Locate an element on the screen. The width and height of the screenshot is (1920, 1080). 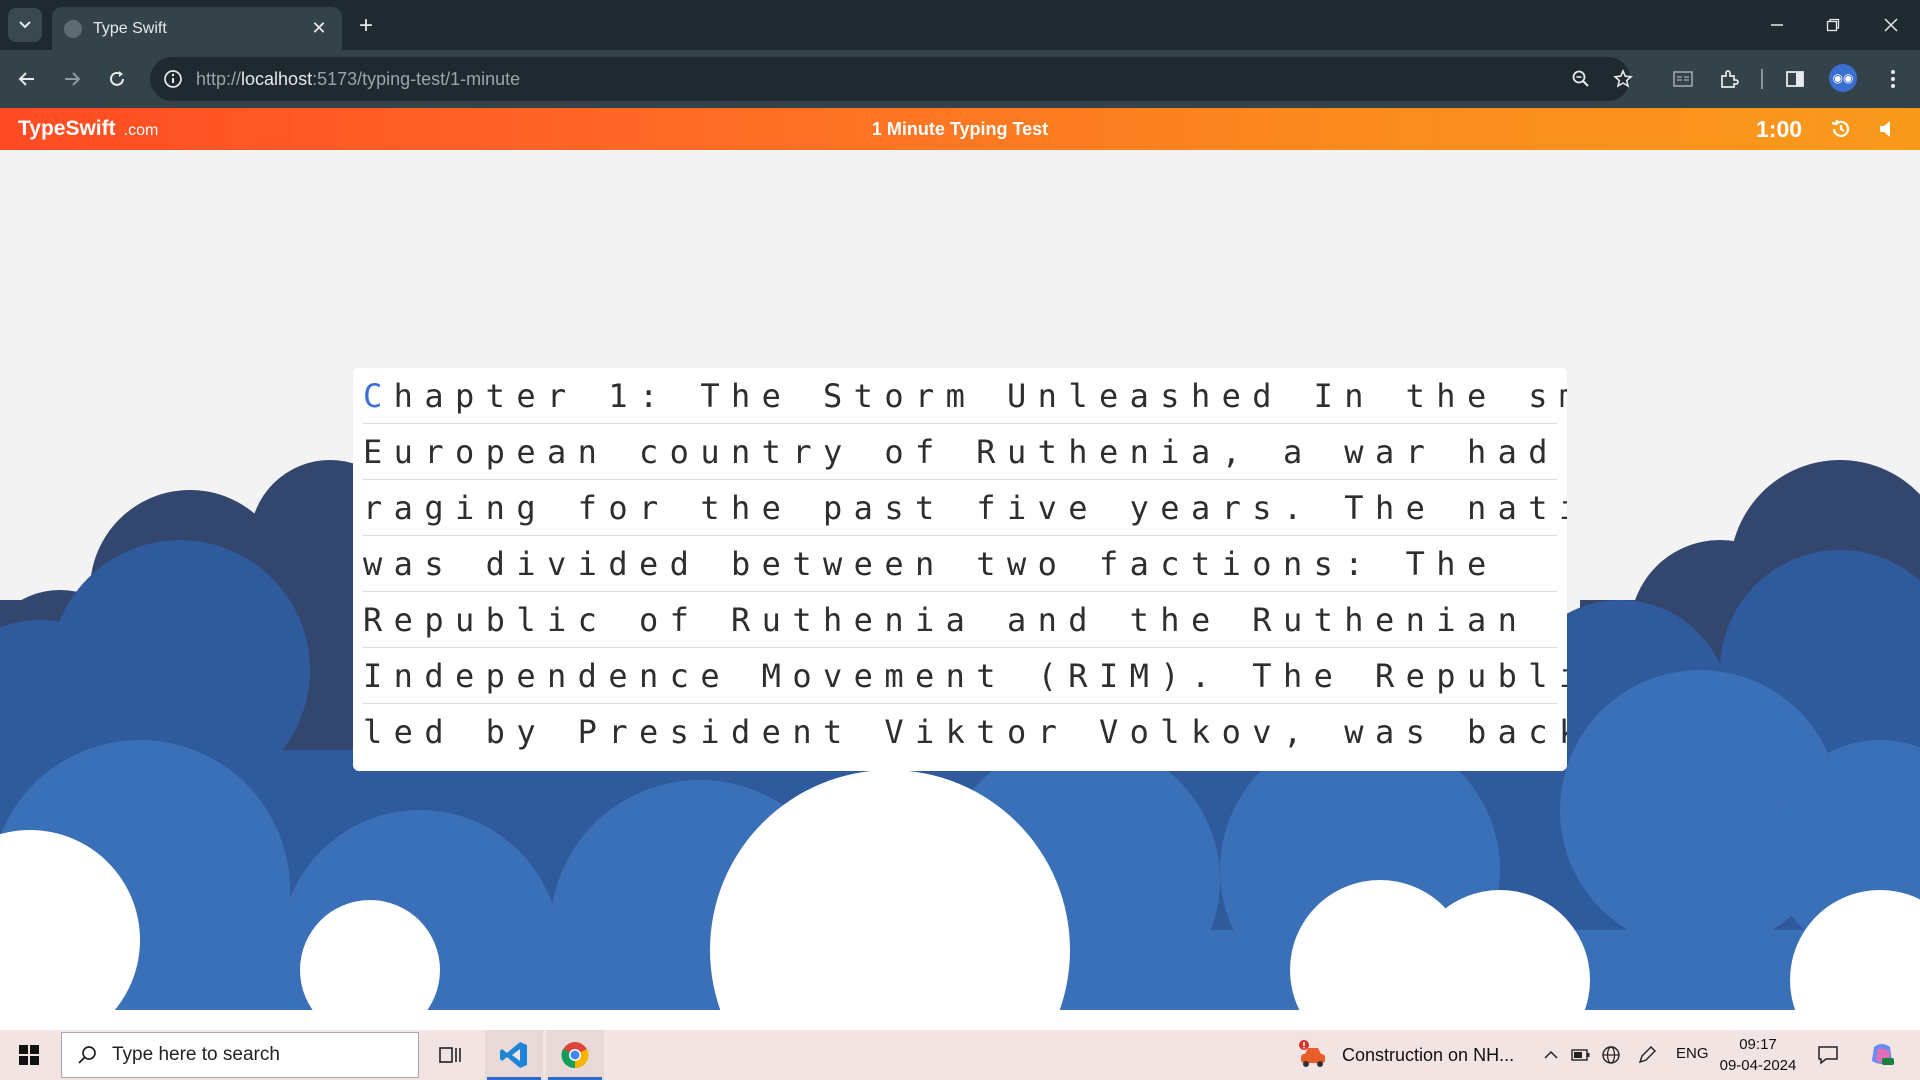
app-header: TypeSwift .com 1 Minute Typing Test 1:00 is located at coordinates (960, 129).